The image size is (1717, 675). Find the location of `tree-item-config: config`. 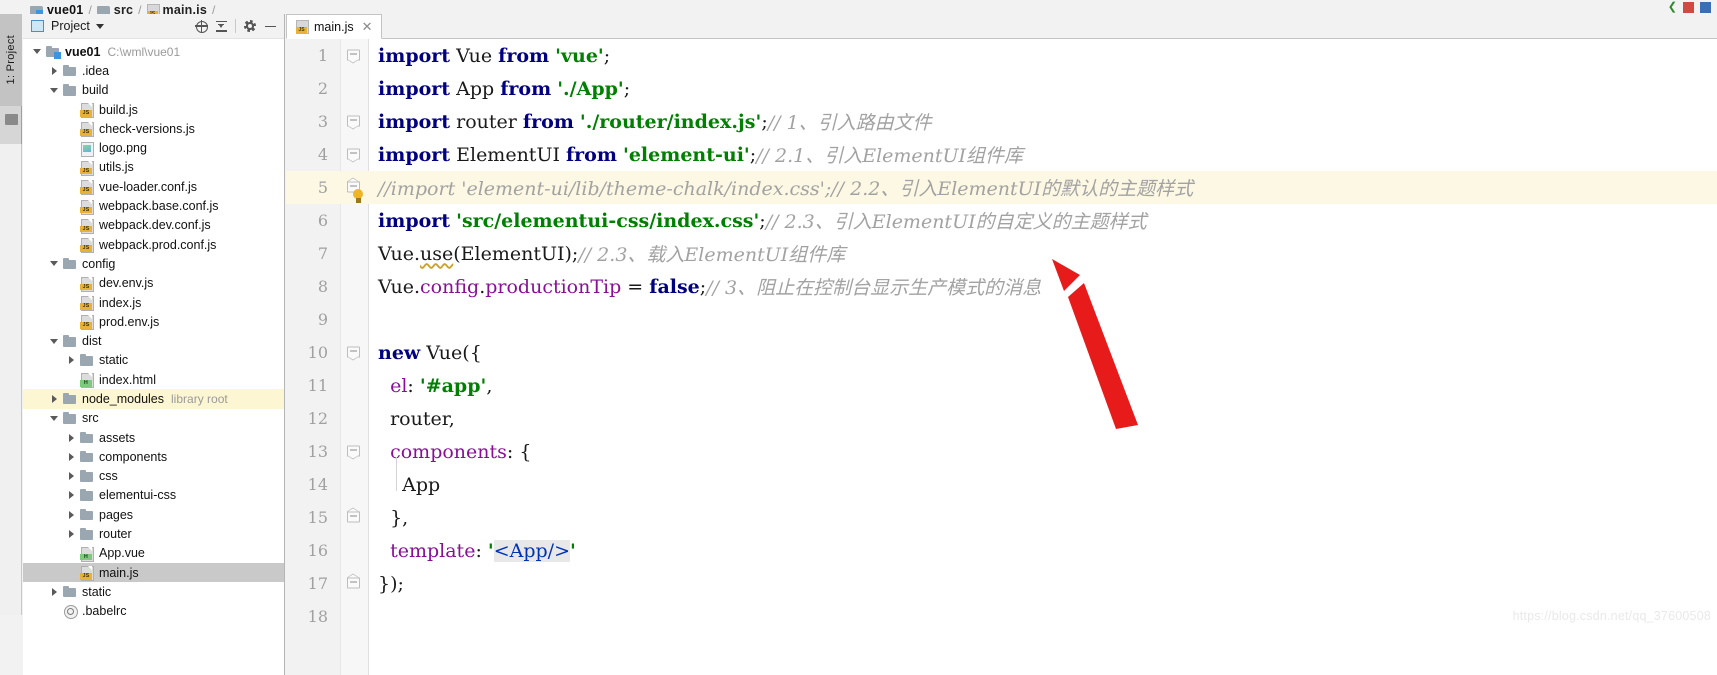

tree-item-config: config is located at coordinates (153, 263).